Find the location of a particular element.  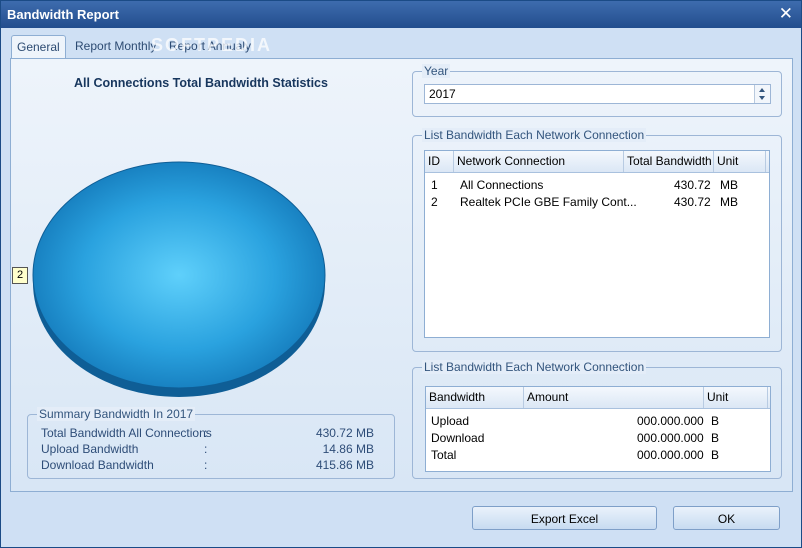

spin-down-icon is located at coordinates (762, 98).